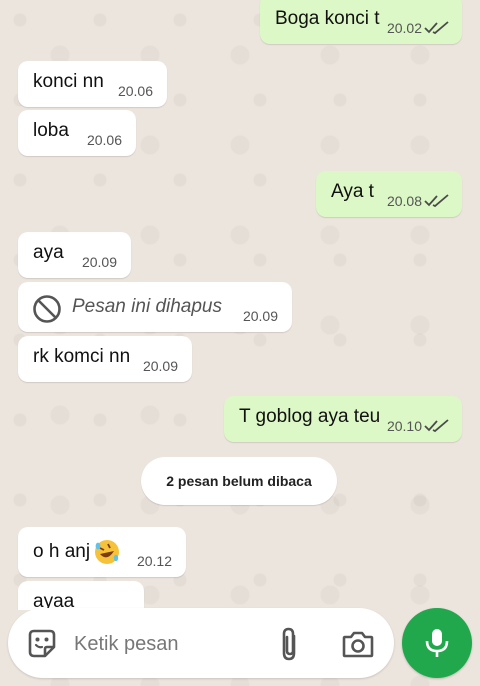 This screenshot has height=686, width=480. Describe the element at coordinates (42, 644) in the screenshot. I see `emoji-face-icon` at that location.